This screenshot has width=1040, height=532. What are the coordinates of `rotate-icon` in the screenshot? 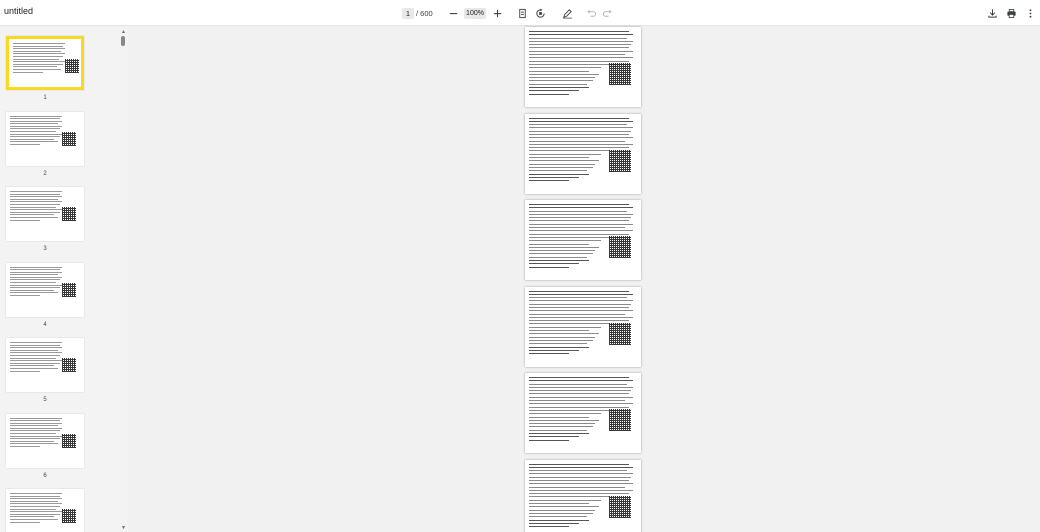 It's located at (540, 12).